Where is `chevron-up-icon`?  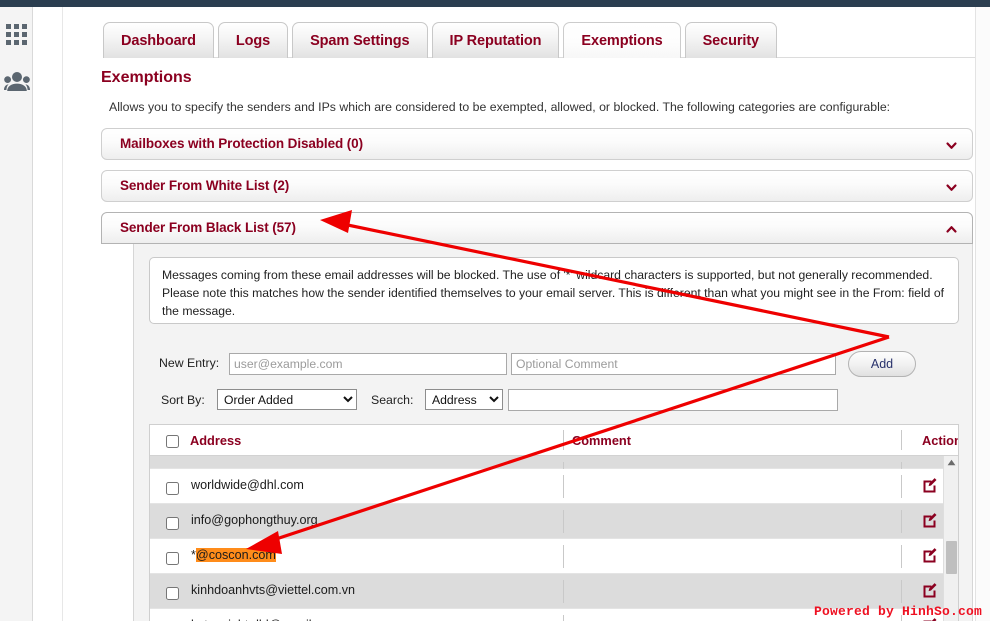
chevron-up-icon is located at coordinates (951, 229).